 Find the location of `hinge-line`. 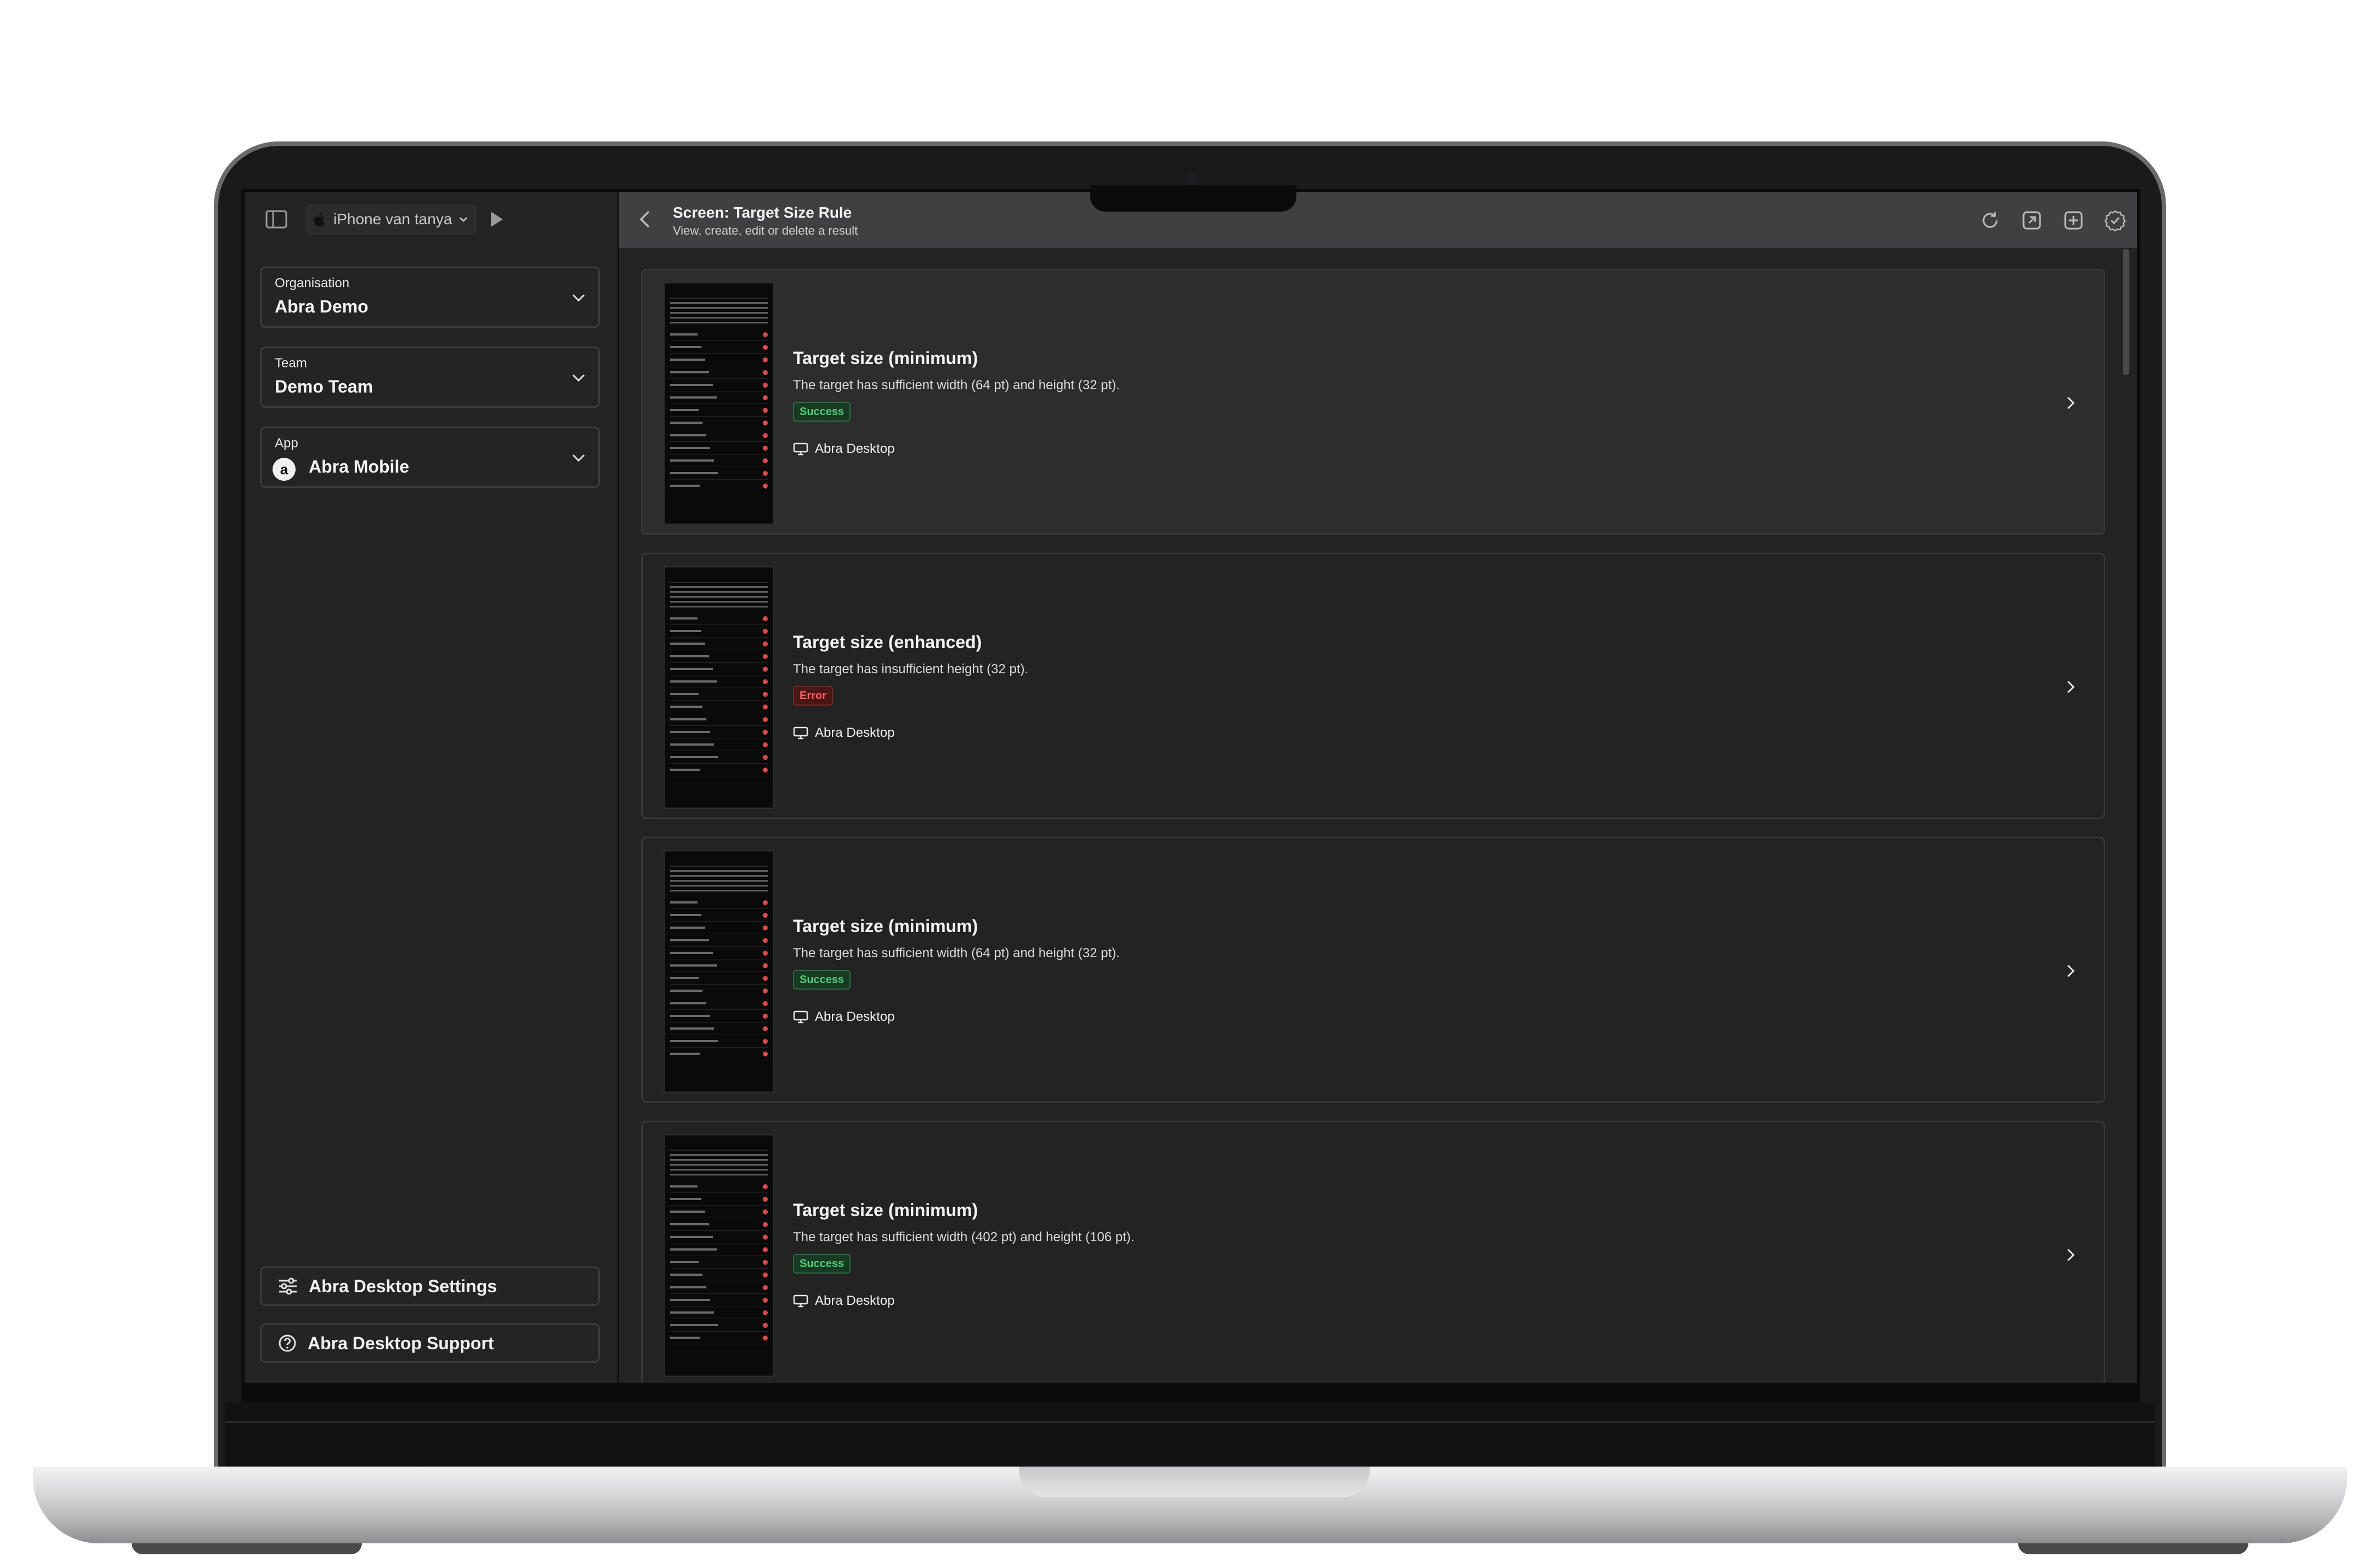

hinge-line is located at coordinates (1190, 1422).